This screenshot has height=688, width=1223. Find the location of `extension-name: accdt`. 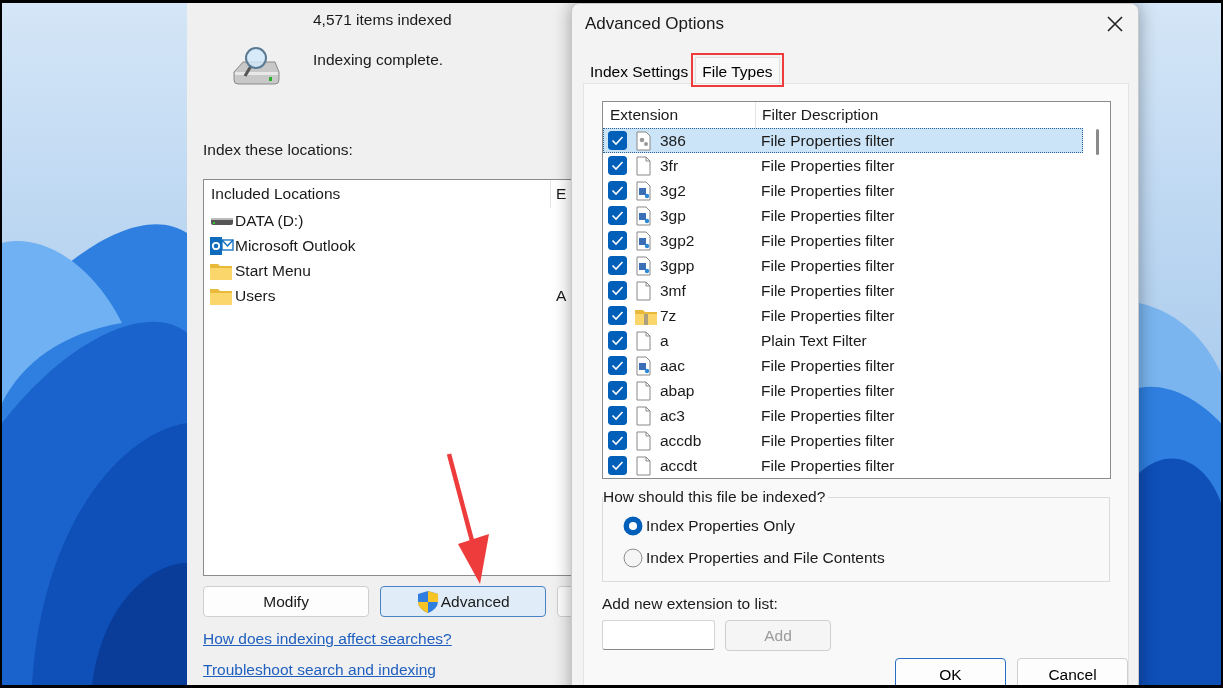

extension-name: accdt is located at coordinates (679, 465).